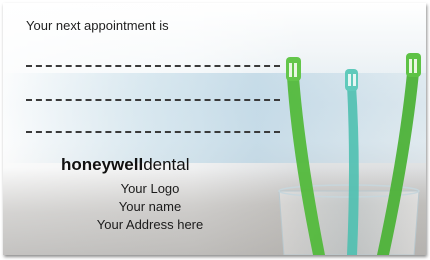 Image resolution: width=430 pixels, height=260 pixels. I want to click on appointment-heading: Your next appointment is, so click(97, 25).